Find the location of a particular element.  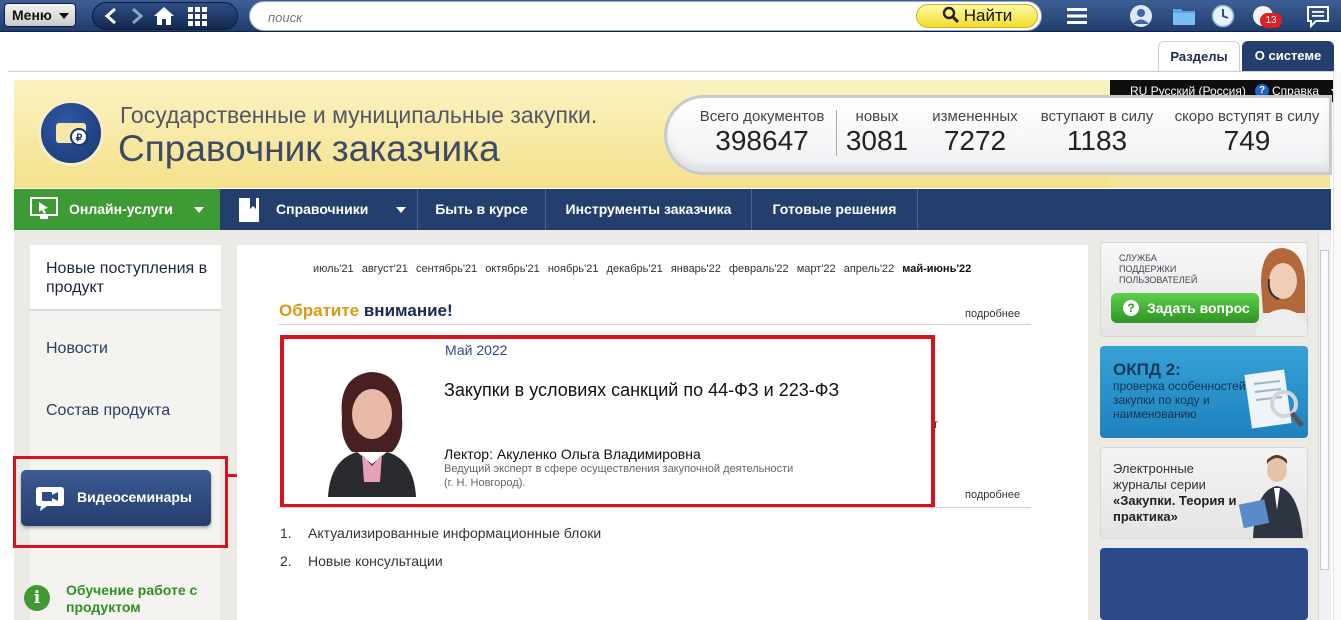

grid-apps-icon is located at coordinates (198, 16).